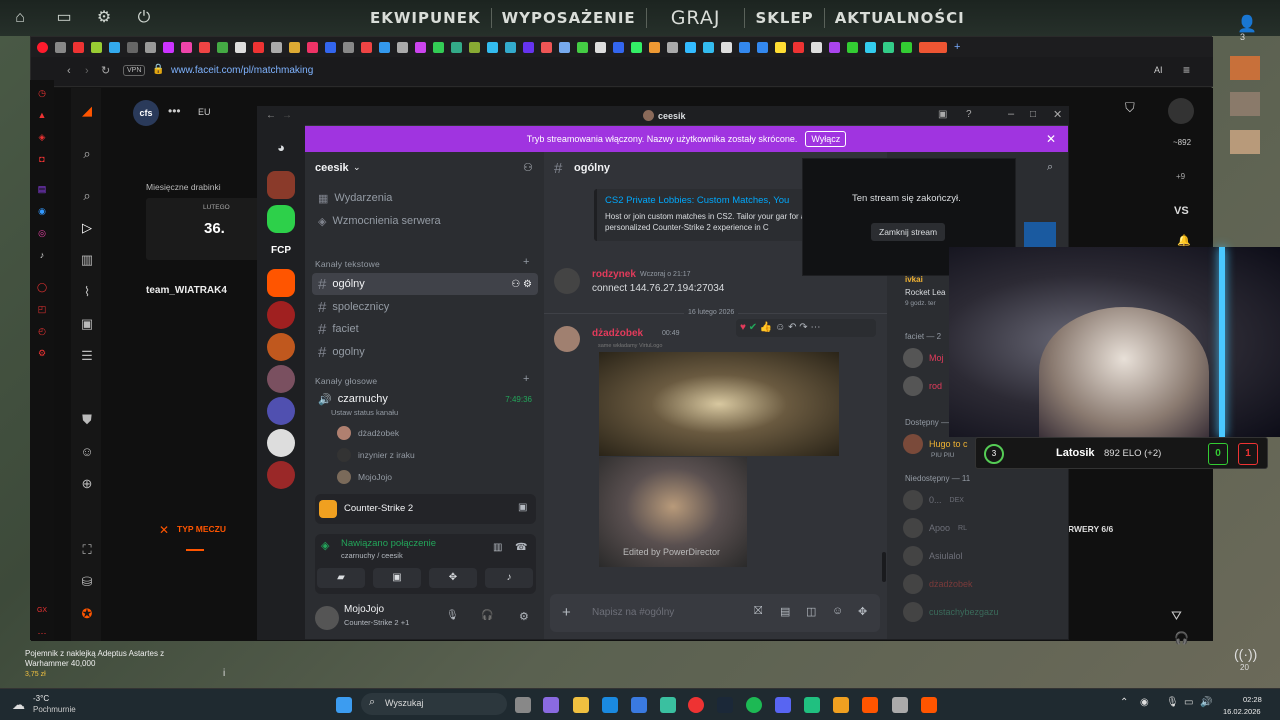  Describe the element at coordinates (610, 705) in the screenshot. I see `edge-icon` at that location.